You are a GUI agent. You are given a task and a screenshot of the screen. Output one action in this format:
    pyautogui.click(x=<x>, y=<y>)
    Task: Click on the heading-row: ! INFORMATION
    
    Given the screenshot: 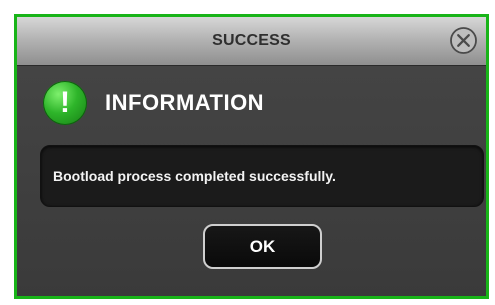 What is the action you would take?
    pyautogui.click(x=153, y=103)
    